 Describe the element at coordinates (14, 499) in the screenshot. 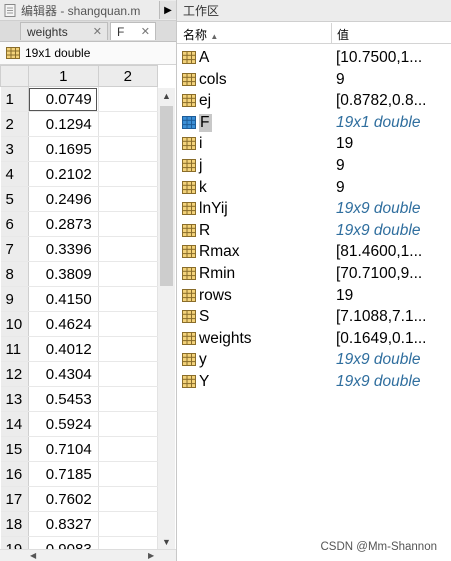

I see `row-header: 17` at that location.